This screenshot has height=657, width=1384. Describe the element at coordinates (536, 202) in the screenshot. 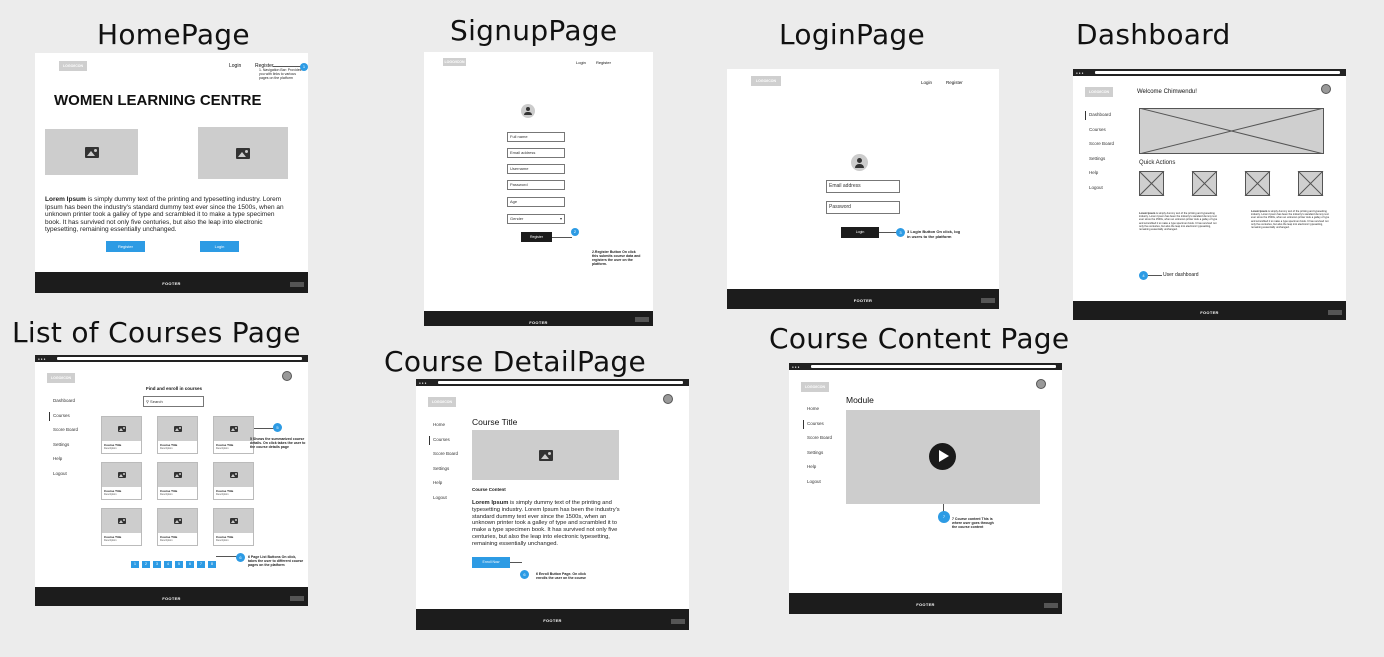

I see `age-field: Age` at that location.